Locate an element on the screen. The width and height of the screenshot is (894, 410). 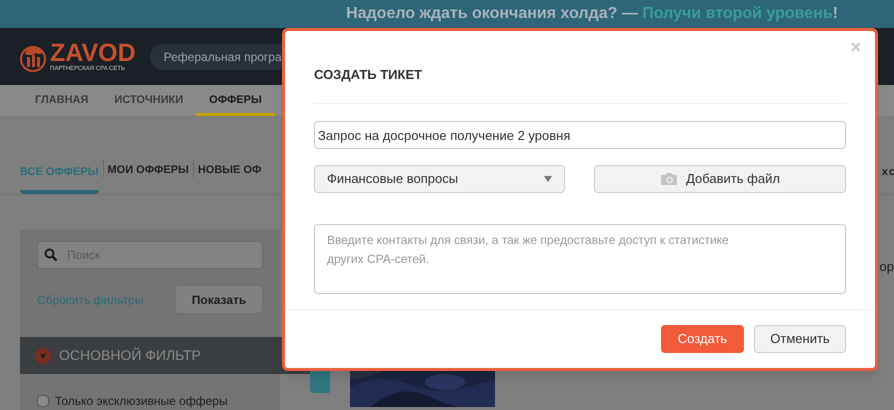
add-file-button: Добавить файл is located at coordinates (720, 179).